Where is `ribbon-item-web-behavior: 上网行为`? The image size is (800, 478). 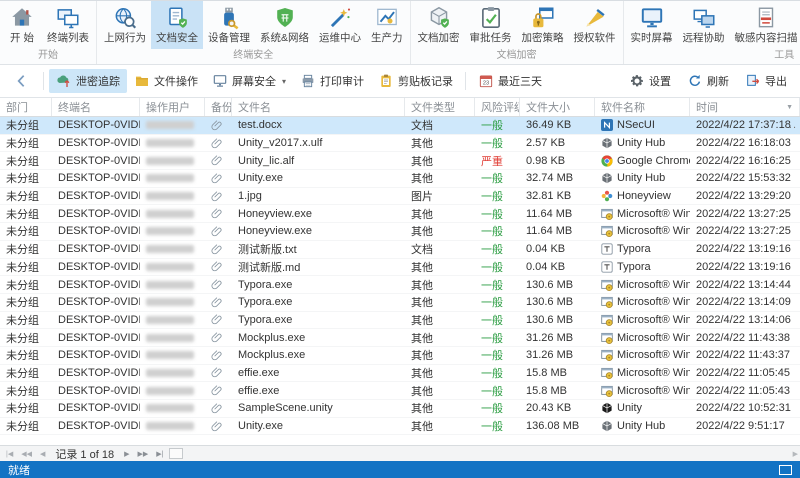 ribbon-item-web-behavior: 上网行为 is located at coordinates (125, 25).